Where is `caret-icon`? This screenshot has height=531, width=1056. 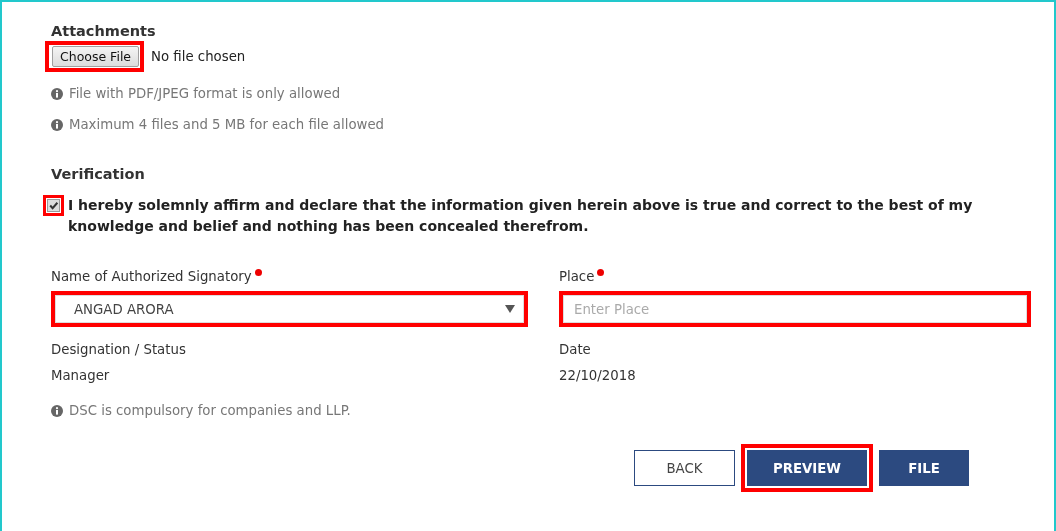 caret-icon is located at coordinates (510, 309).